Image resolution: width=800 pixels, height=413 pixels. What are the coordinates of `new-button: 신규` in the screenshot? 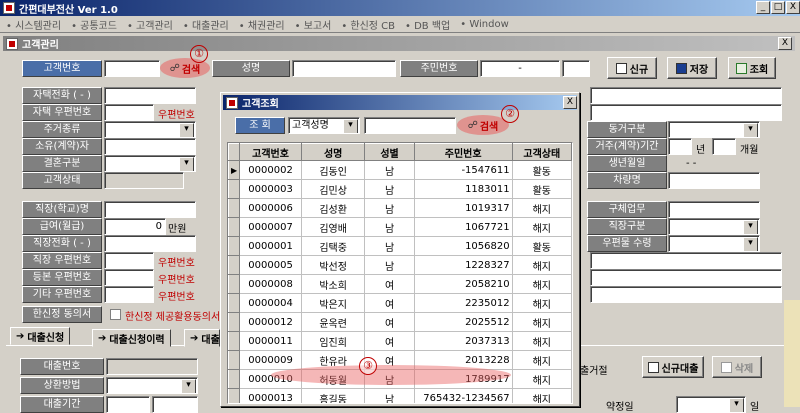 It's located at (632, 68).